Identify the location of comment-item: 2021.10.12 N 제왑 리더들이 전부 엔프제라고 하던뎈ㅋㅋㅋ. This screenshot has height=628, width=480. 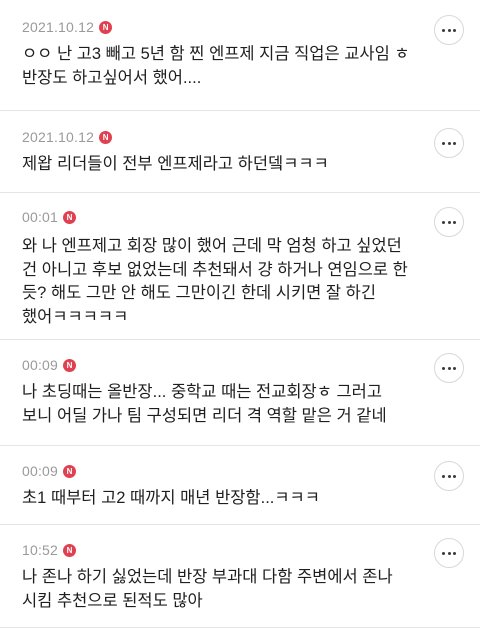
(240, 152).